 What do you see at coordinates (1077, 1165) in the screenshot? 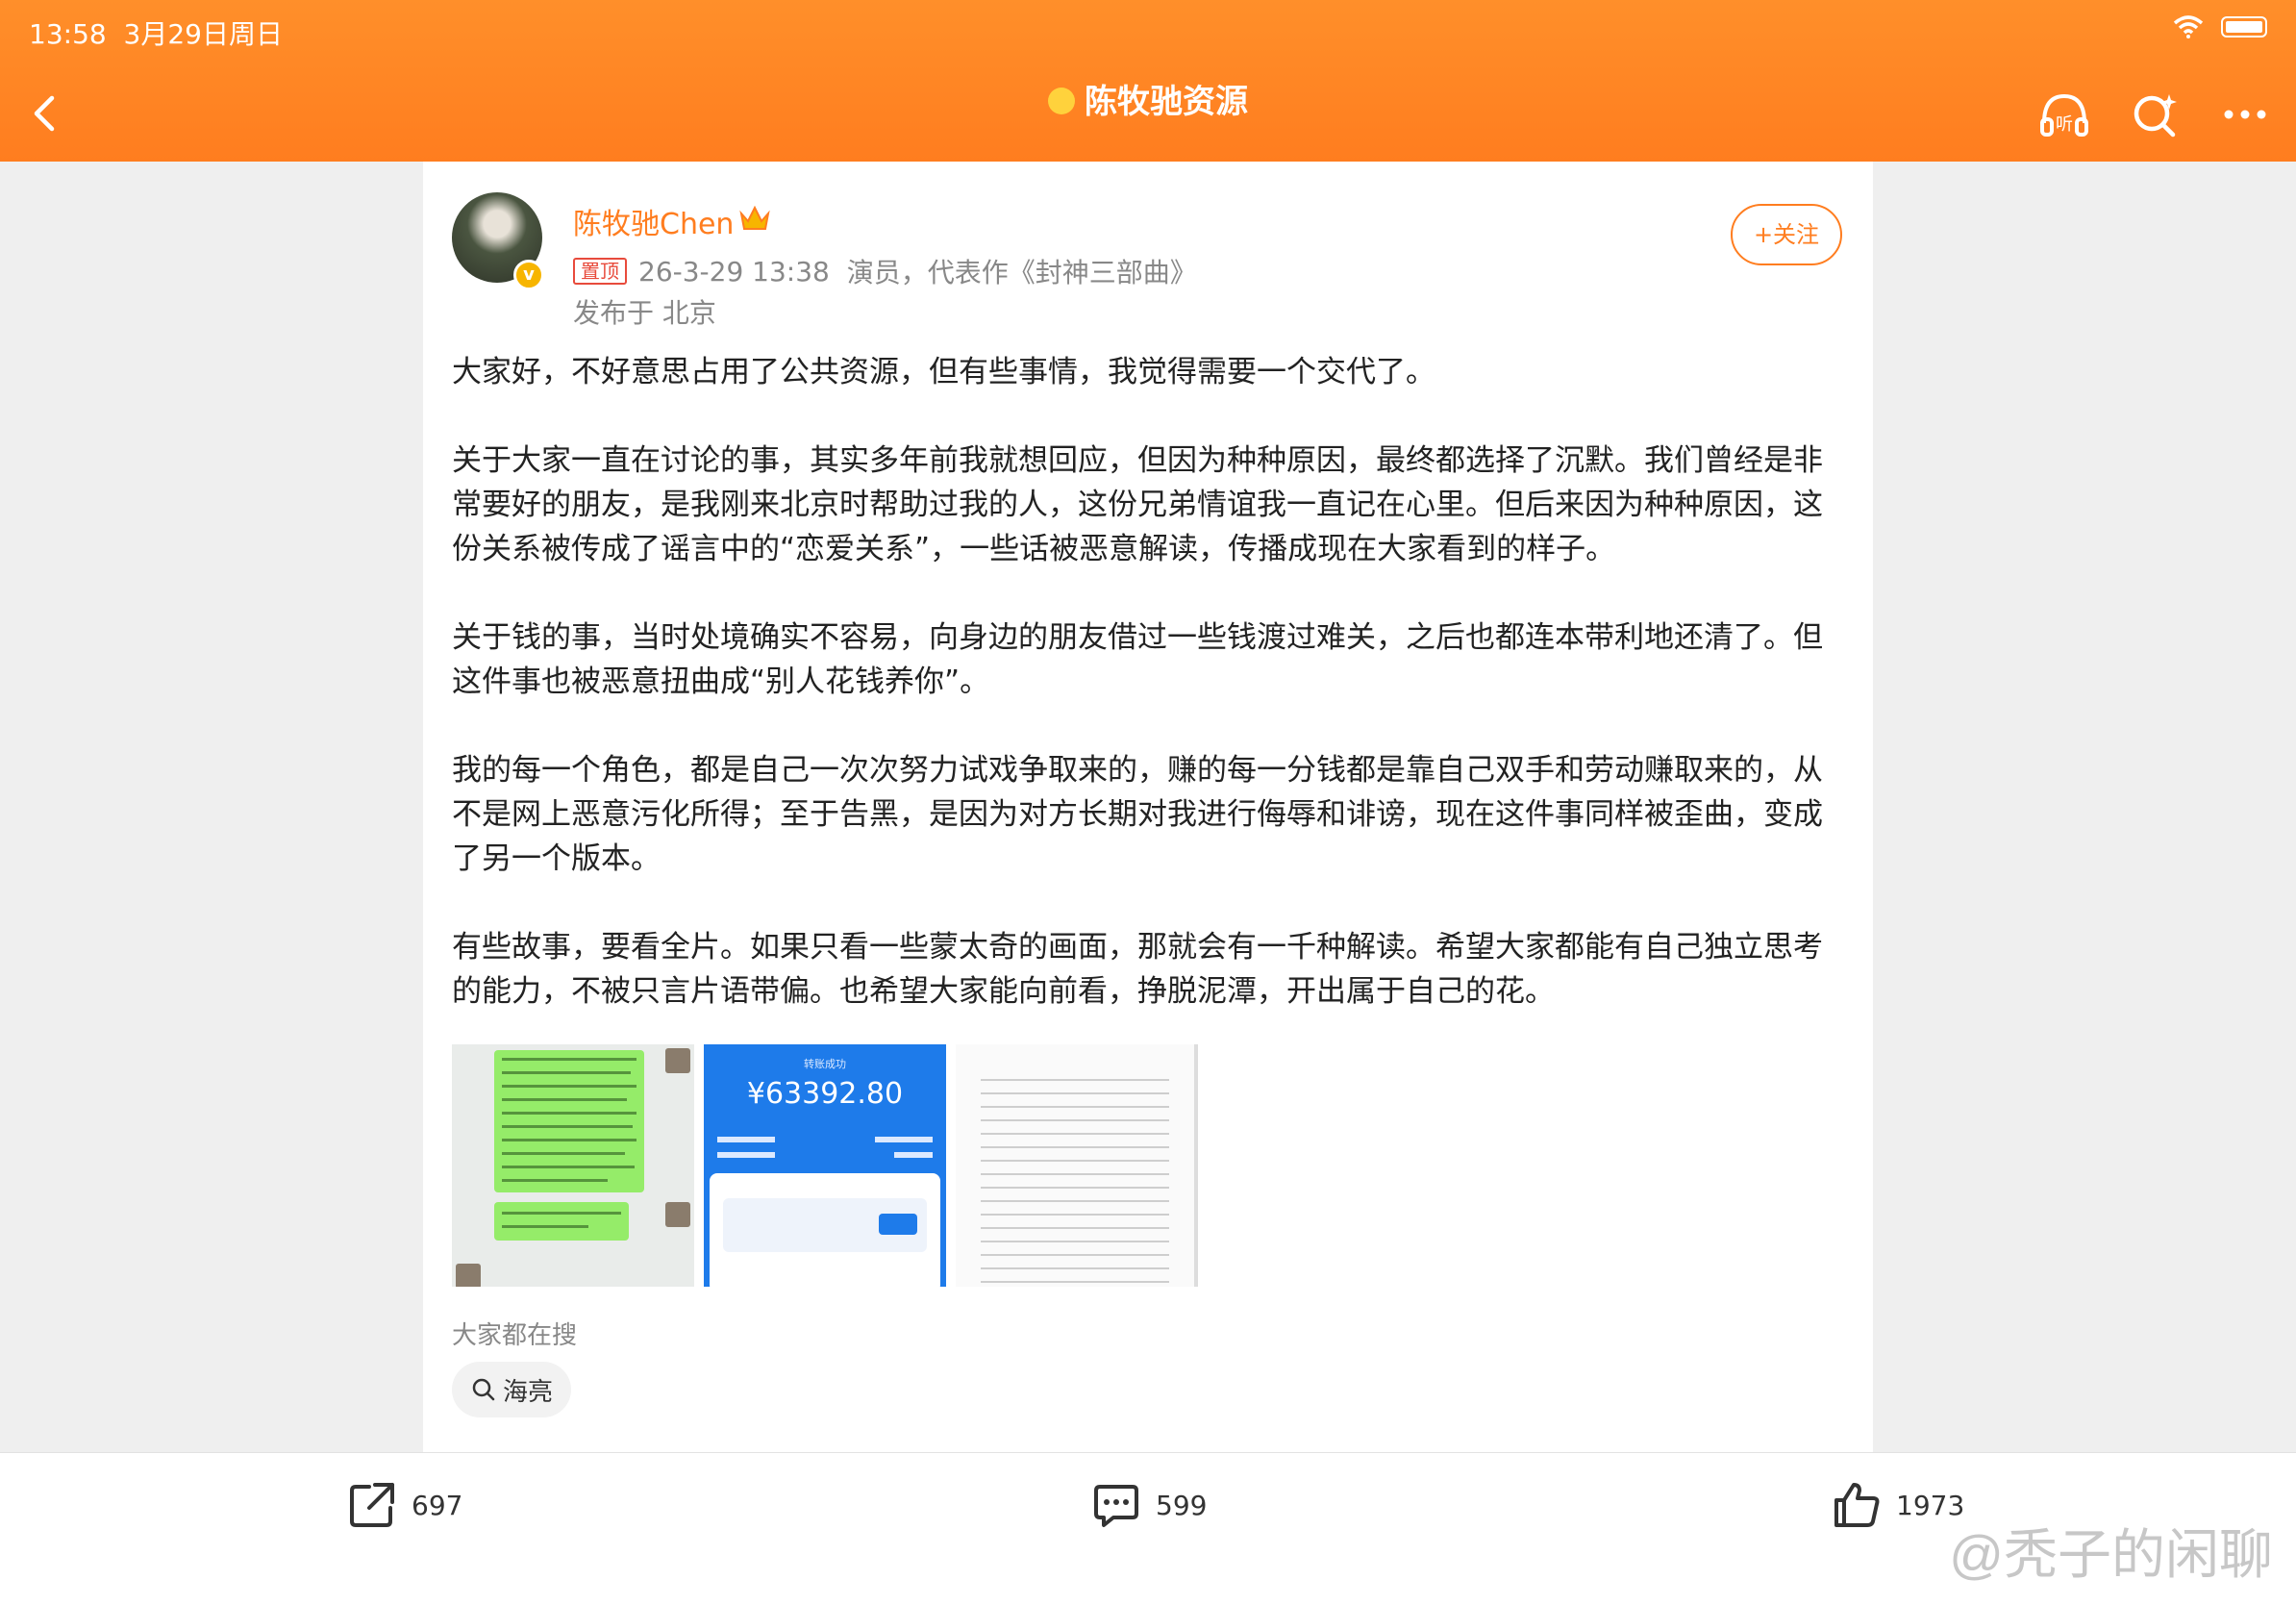
I see `document-screenshot-image` at bounding box center [1077, 1165].